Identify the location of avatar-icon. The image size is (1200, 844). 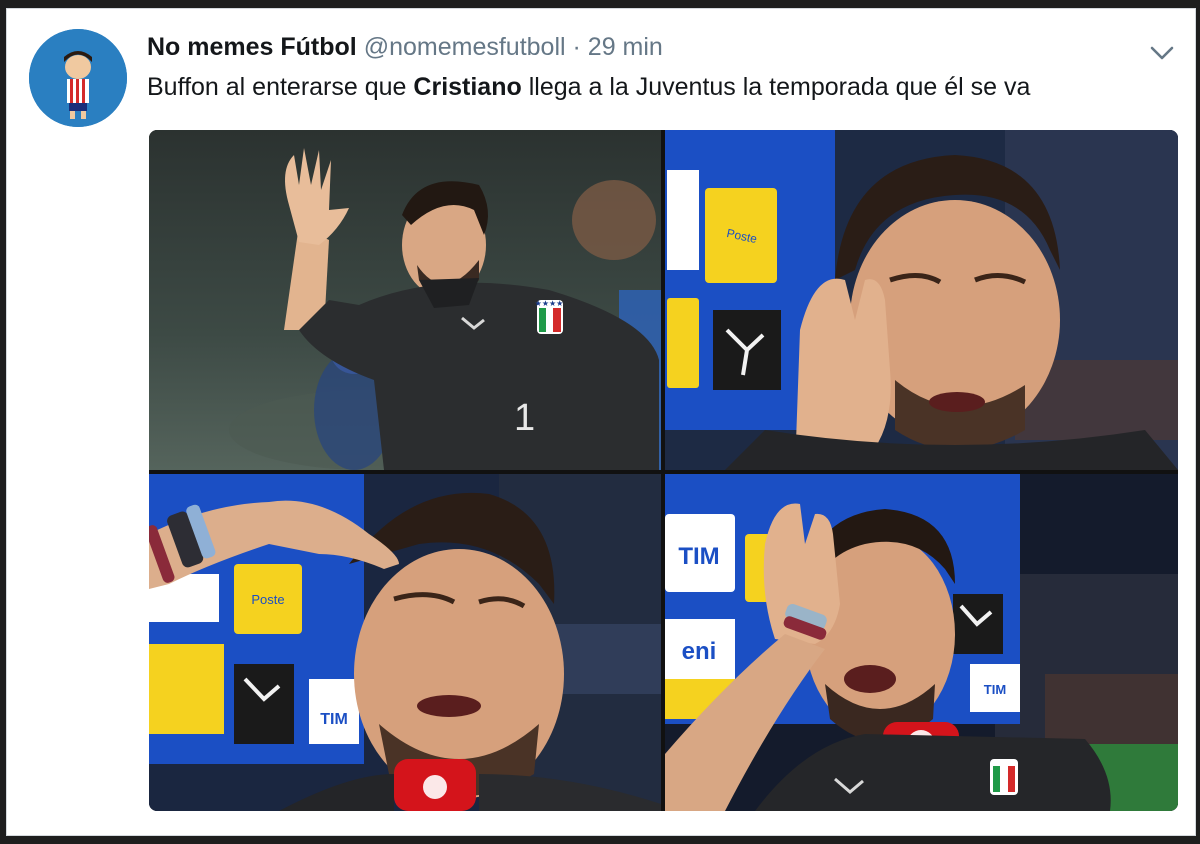
(78, 78).